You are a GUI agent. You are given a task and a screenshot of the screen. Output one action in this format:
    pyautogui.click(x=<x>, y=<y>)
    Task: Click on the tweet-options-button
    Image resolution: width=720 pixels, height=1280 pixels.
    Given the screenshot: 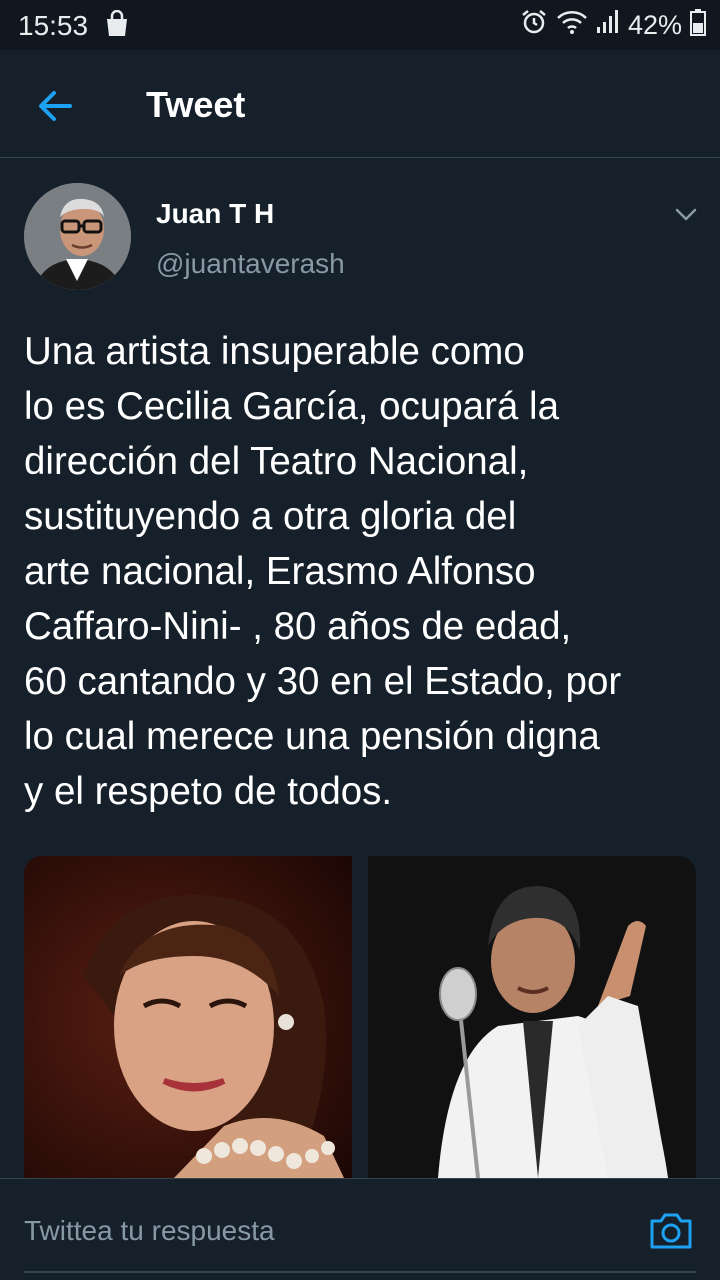 What is the action you would take?
    pyautogui.click(x=686, y=214)
    